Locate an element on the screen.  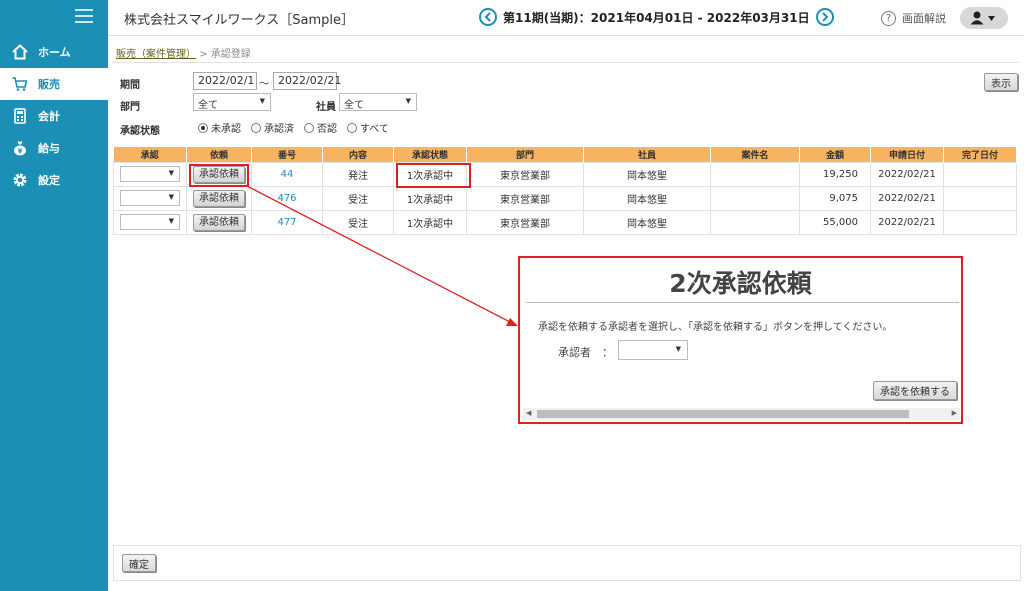
employee-cell: 岡本悠聖 is located at coordinates (647, 198).